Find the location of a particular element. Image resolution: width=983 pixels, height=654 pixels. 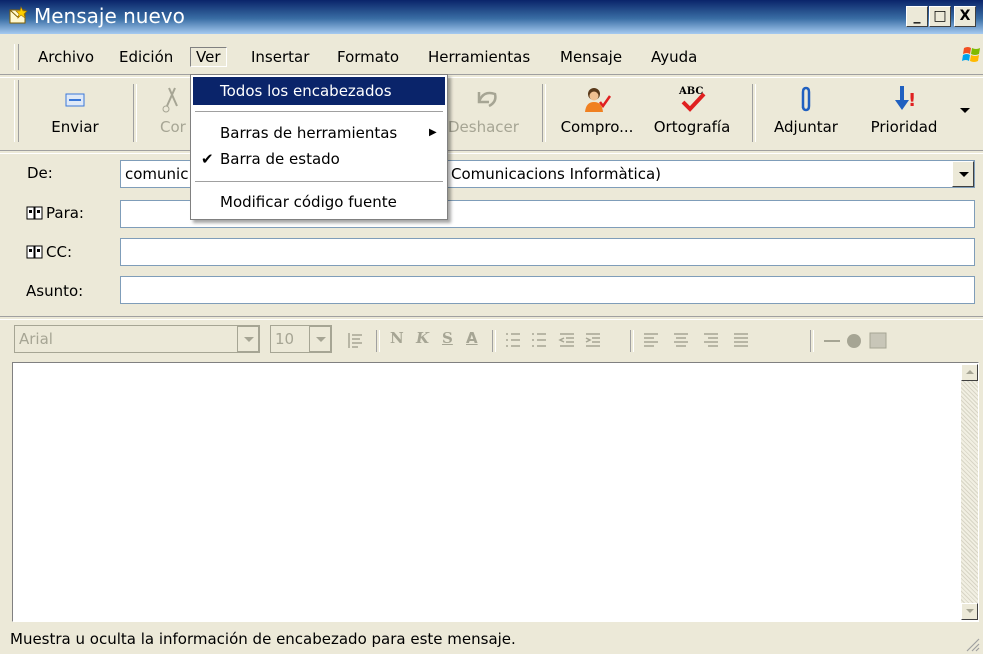

underline-button: S is located at coordinates (447, 338).